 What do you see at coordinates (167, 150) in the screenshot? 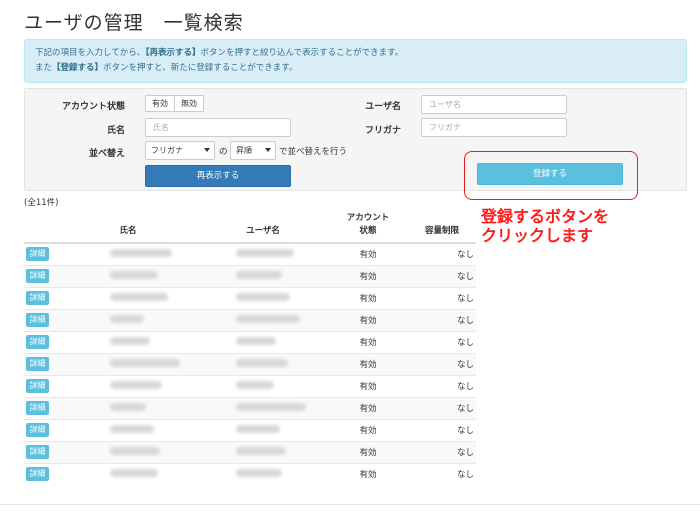
I see `sort-field-value: フリガナ` at bounding box center [167, 150].